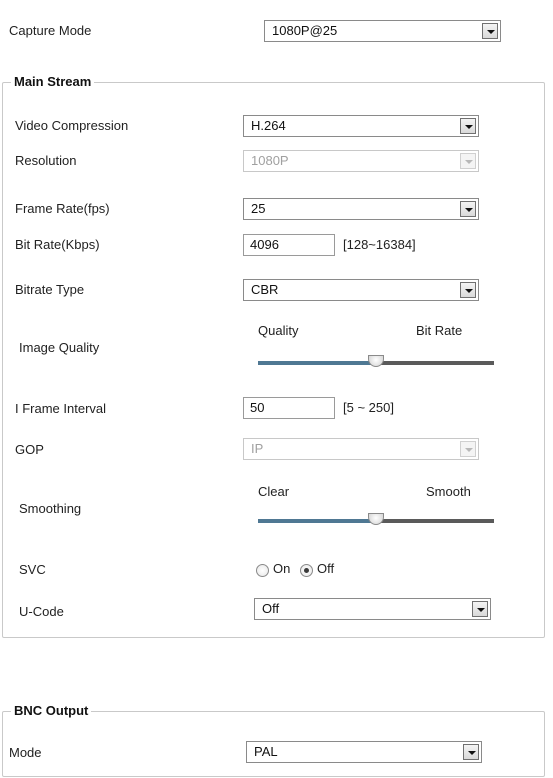 Image resolution: width=553 pixels, height=778 pixels. What do you see at coordinates (57, 244) in the screenshot?
I see `bit-rate-label: Bit Rate(Kbps)` at bounding box center [57, 244].